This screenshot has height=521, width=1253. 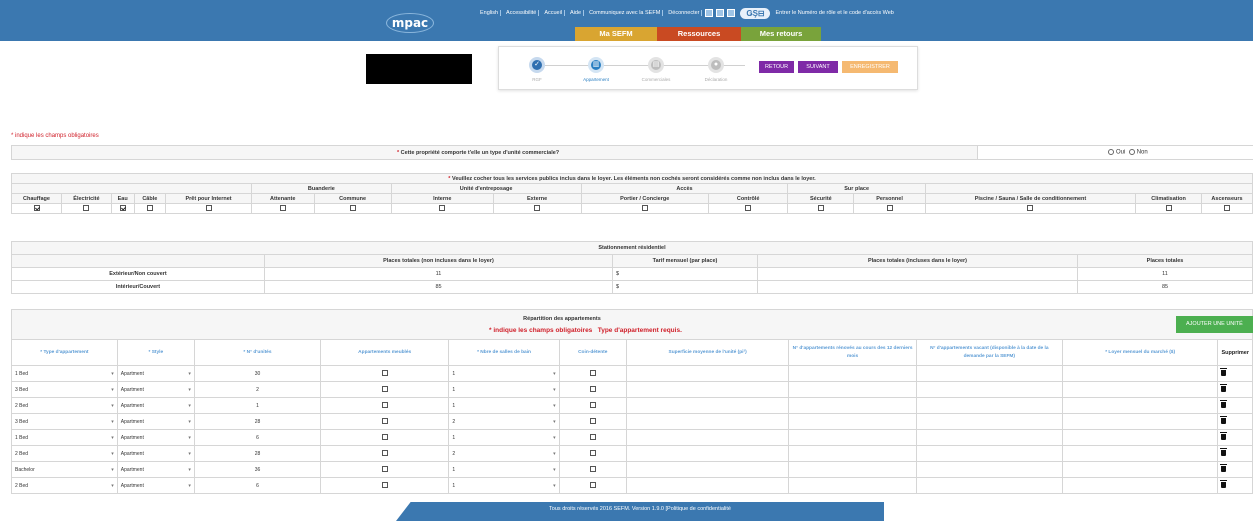 I want to click on link-english: English, so click(x=490, y=13).